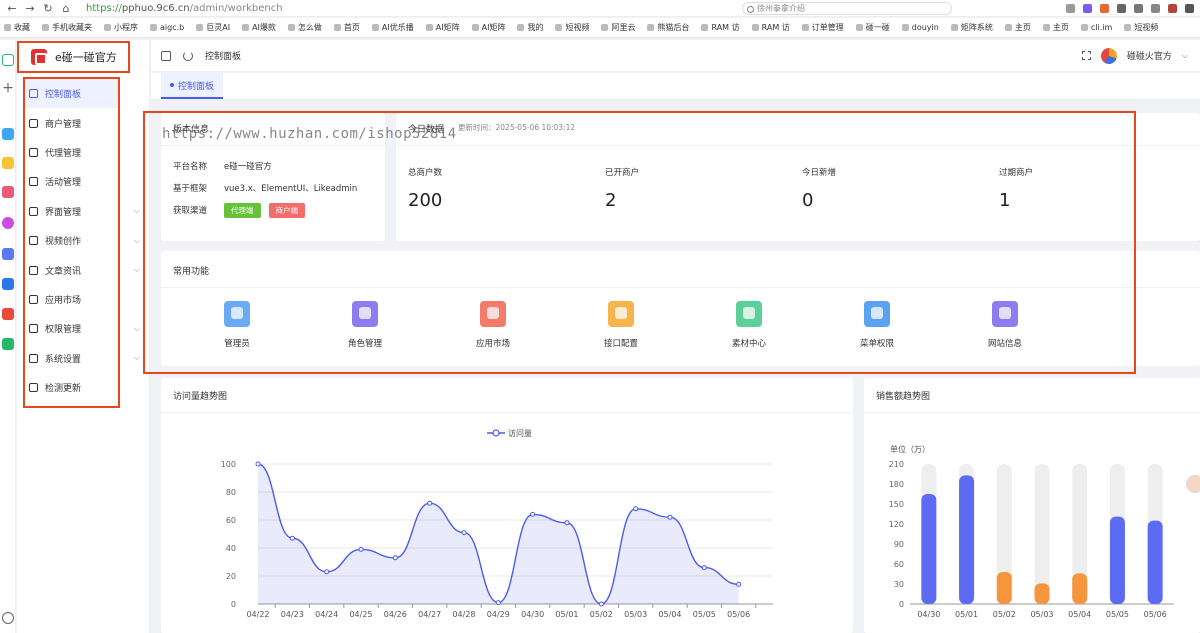 The image size is (1200, 633). I want to click on shortcut-menu: 菜单权限, so click(877, 325).